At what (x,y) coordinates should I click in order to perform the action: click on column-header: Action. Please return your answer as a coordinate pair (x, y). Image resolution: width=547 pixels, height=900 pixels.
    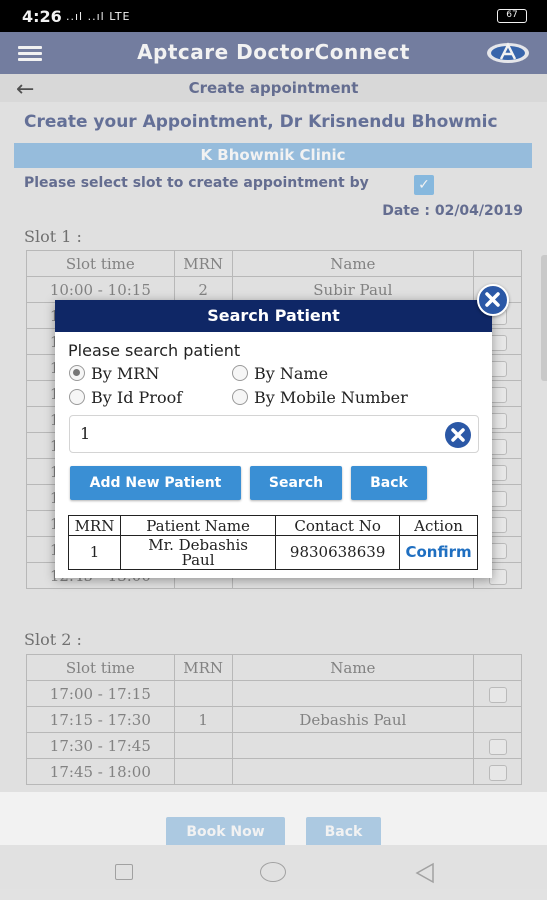
    Looking at the image, I should click on (438, 525).